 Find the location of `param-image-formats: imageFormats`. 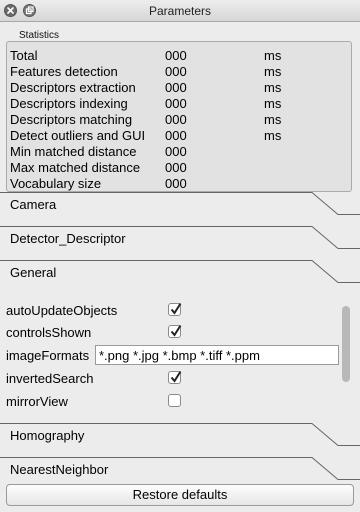

param-image-formats: imageFormats is located at coordinates (172, 355).